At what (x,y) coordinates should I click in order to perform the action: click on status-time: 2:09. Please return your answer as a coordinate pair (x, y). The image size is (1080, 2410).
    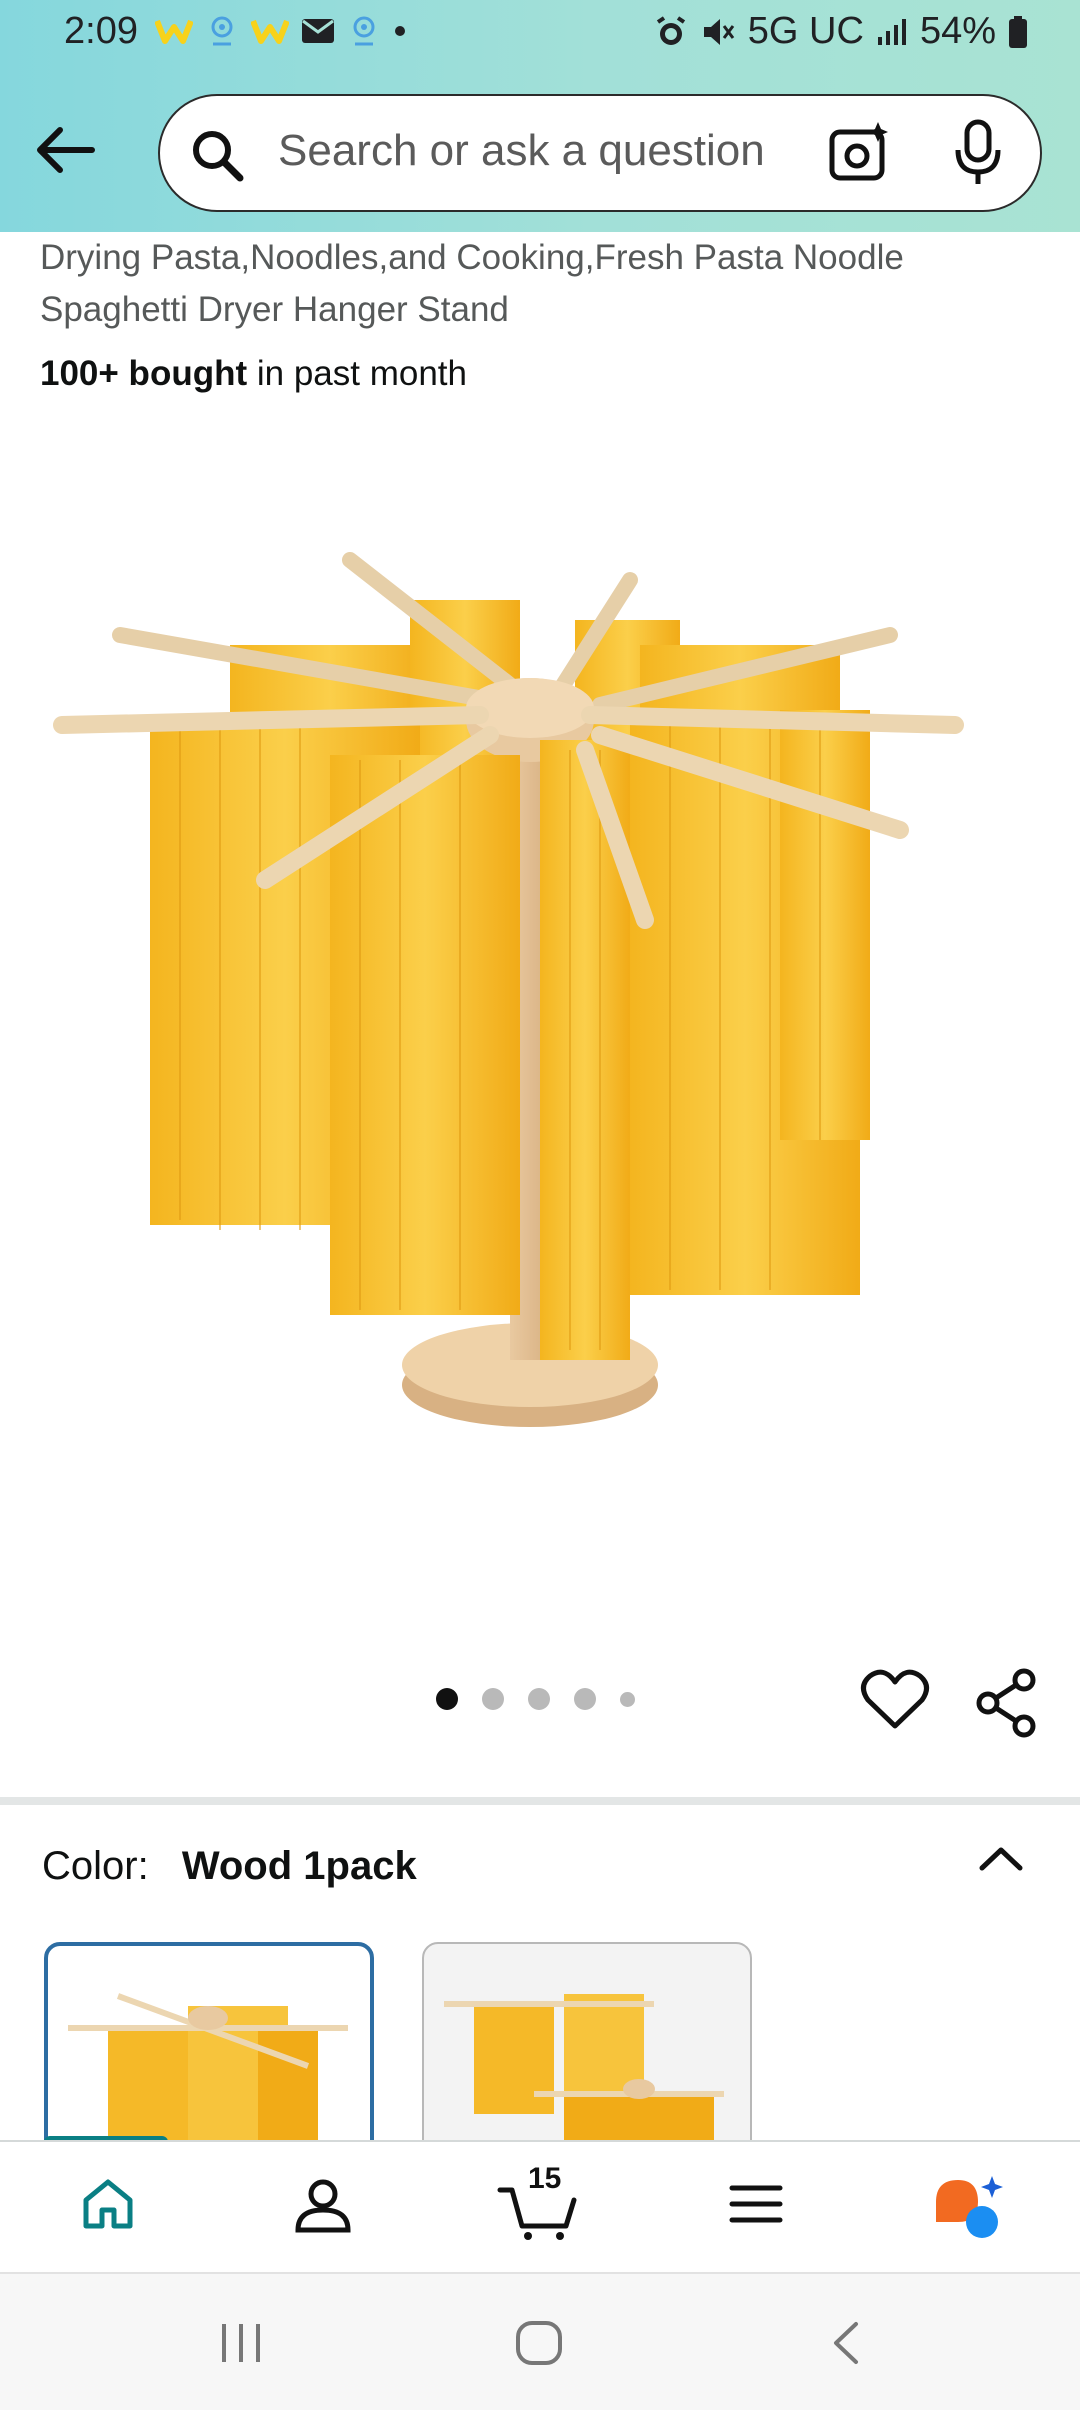
    Looking at the image, I should click on (101, 31).